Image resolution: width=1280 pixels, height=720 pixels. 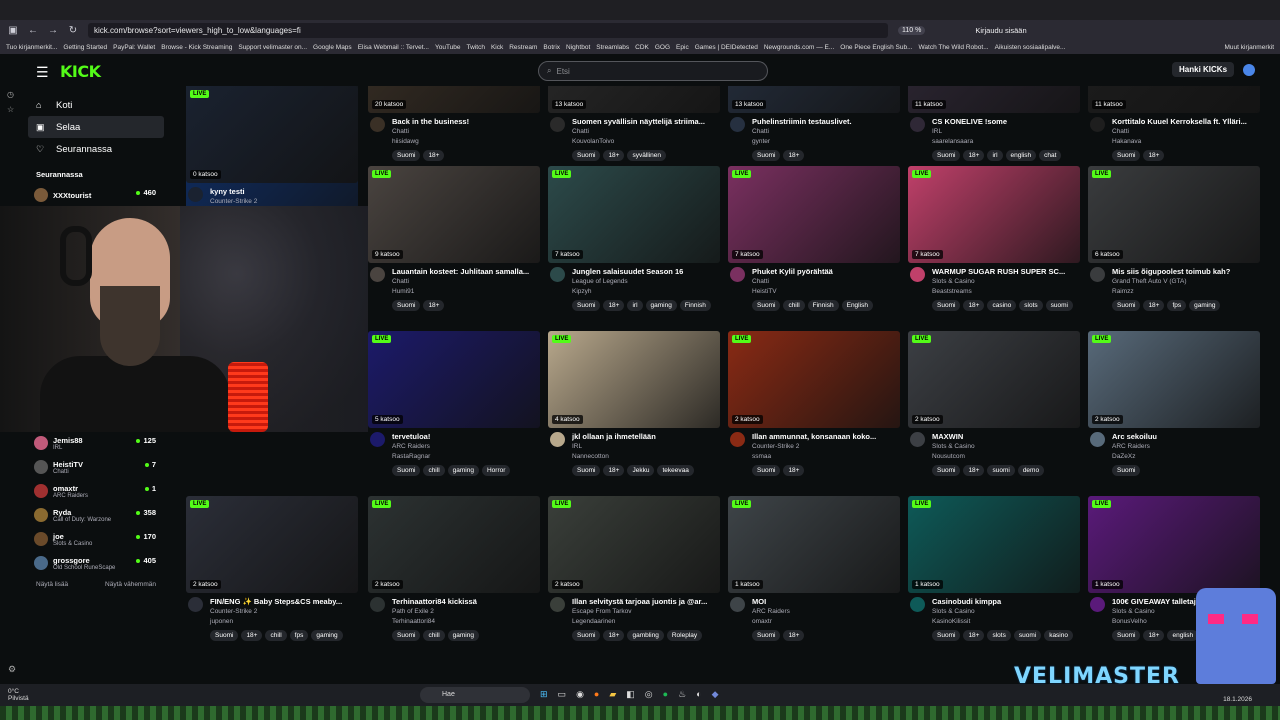 I want to click on stream-thumbnail: LIVE 5 katsoo, so click(x=454, y=379).